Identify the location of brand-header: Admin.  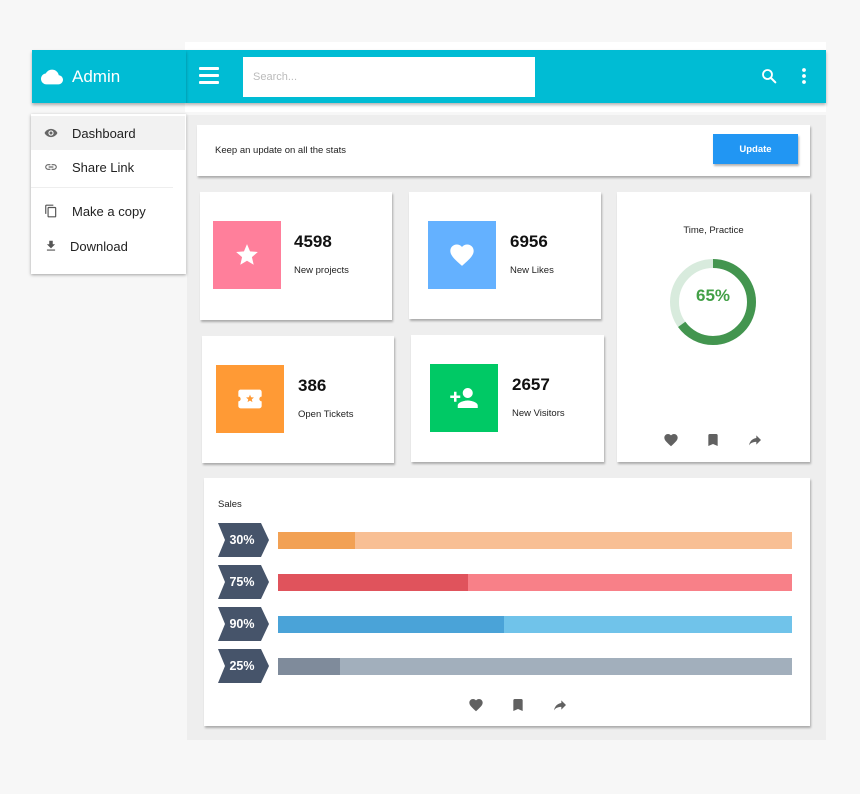
(109, 76).